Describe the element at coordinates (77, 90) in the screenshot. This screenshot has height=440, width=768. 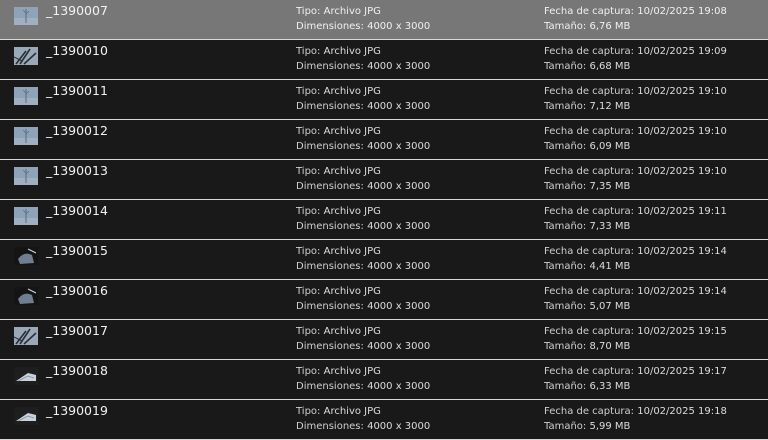
I see `file-name: _1390011` at that location.